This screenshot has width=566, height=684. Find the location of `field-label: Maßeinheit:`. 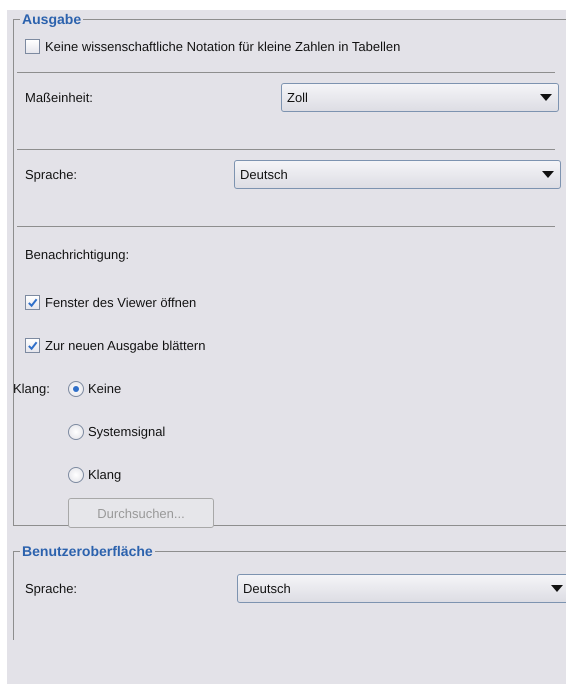

field-label: Maßeinheit: is located at coordinates (59, 97).